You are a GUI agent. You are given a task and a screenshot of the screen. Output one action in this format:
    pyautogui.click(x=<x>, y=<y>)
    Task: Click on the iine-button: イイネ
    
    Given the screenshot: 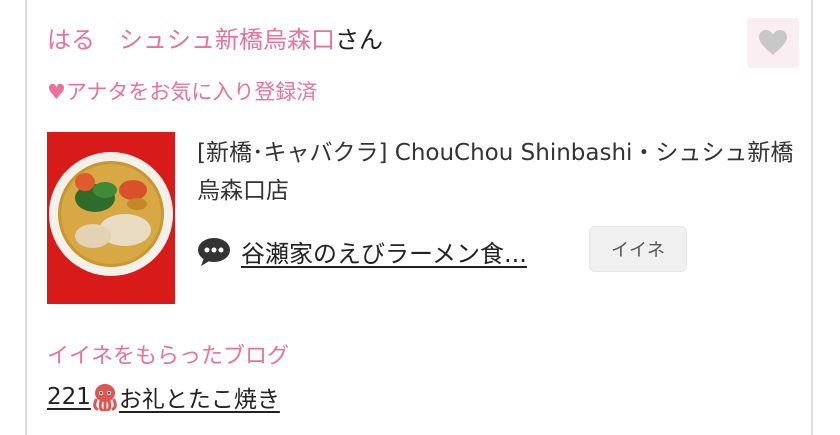 What is the action you would take?
    pyautogui.click(x=638, y=249)
    